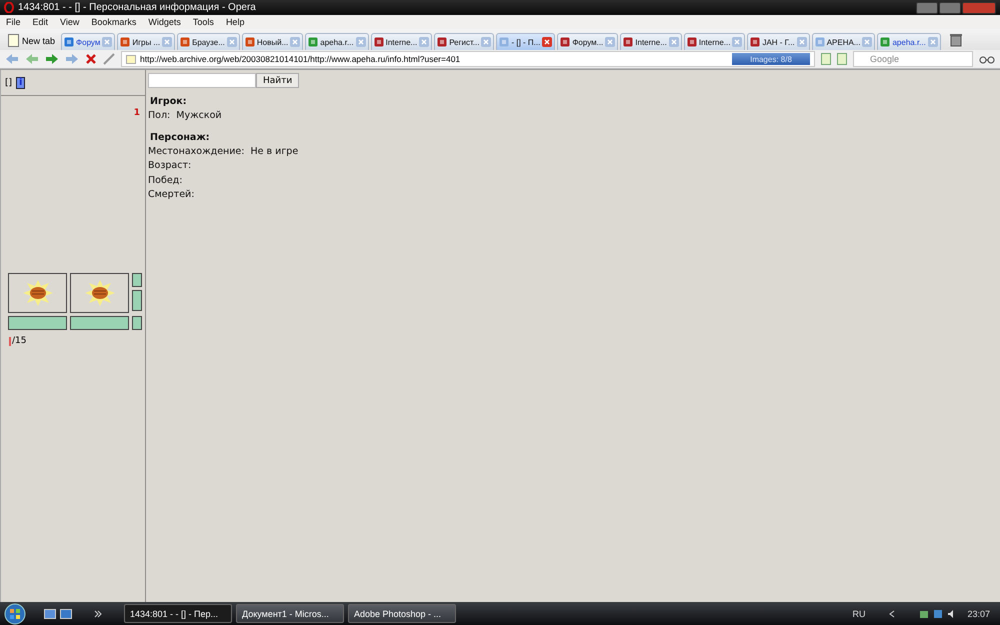 The width and height of the screenshot is (1000, 625). Describe the element at coordinates (169, 101) in the screenshot. I see `section-heading: Игрок:` at that location.